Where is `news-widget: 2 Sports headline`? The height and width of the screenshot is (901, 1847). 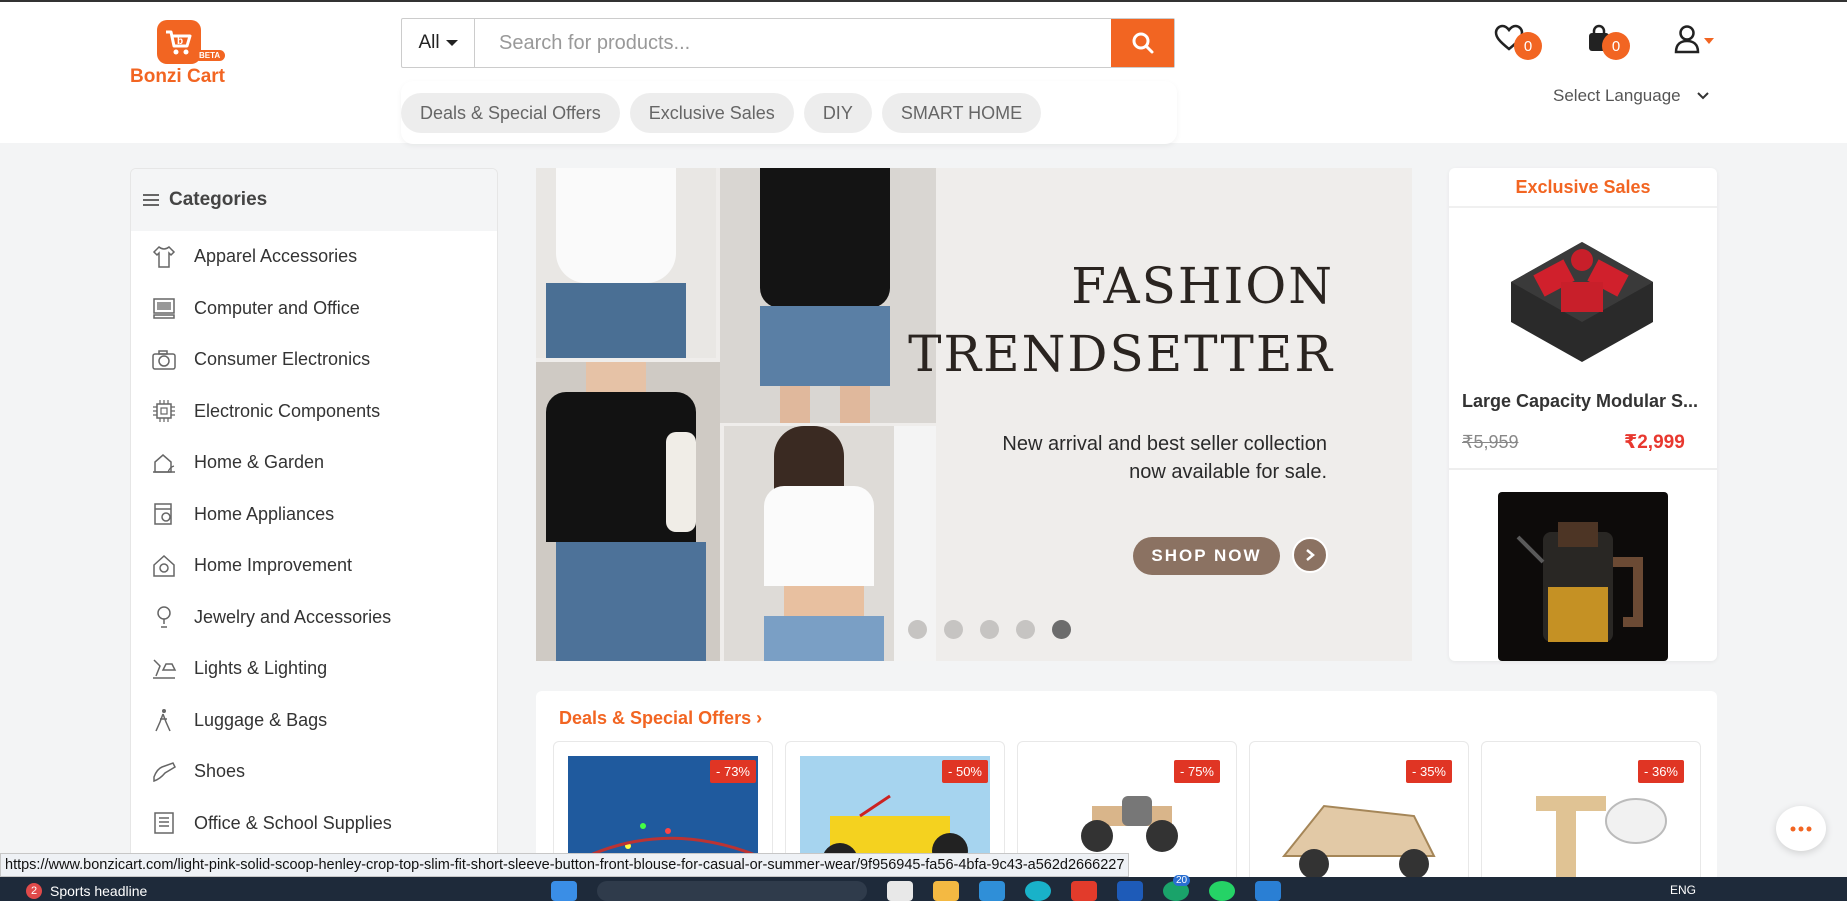
news-widget: 2 Sports headline is located at coordinates (86, 891).